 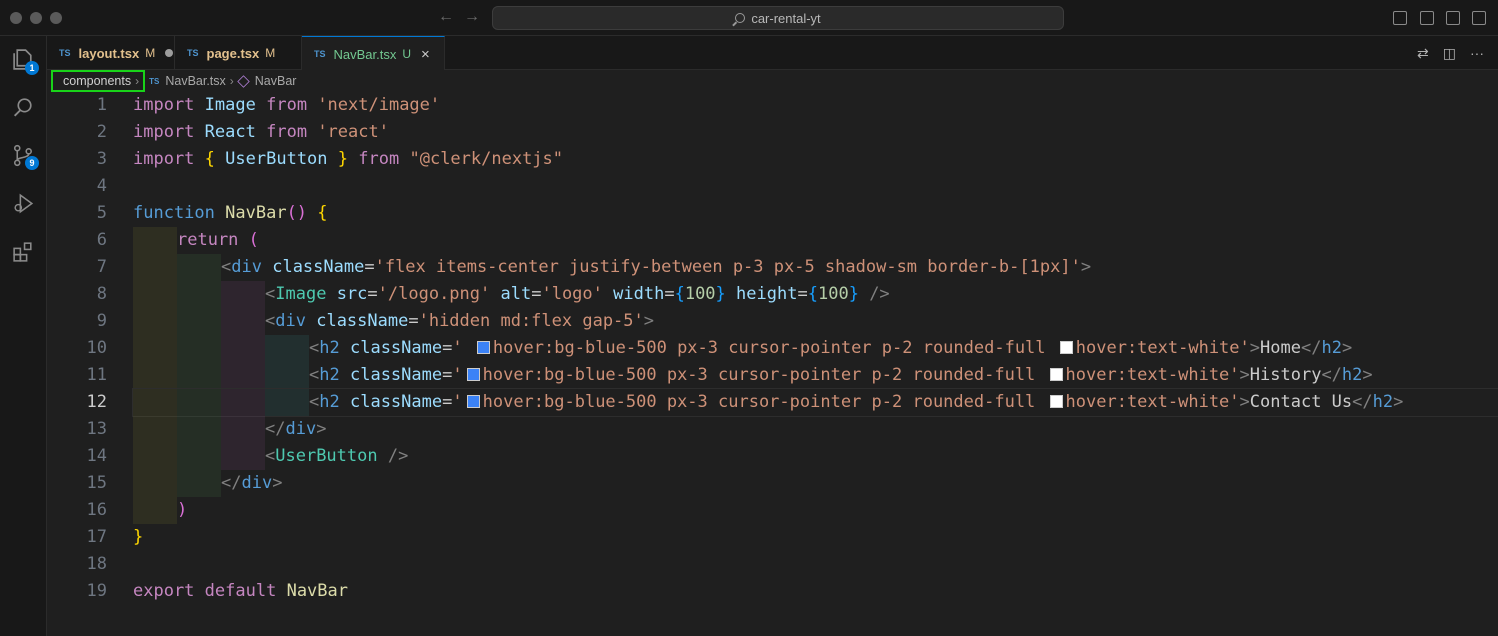 What do you see at coordinates (23, 251) in the screenshot?
I see `extensions-icon` at bounding box center [23, 251].